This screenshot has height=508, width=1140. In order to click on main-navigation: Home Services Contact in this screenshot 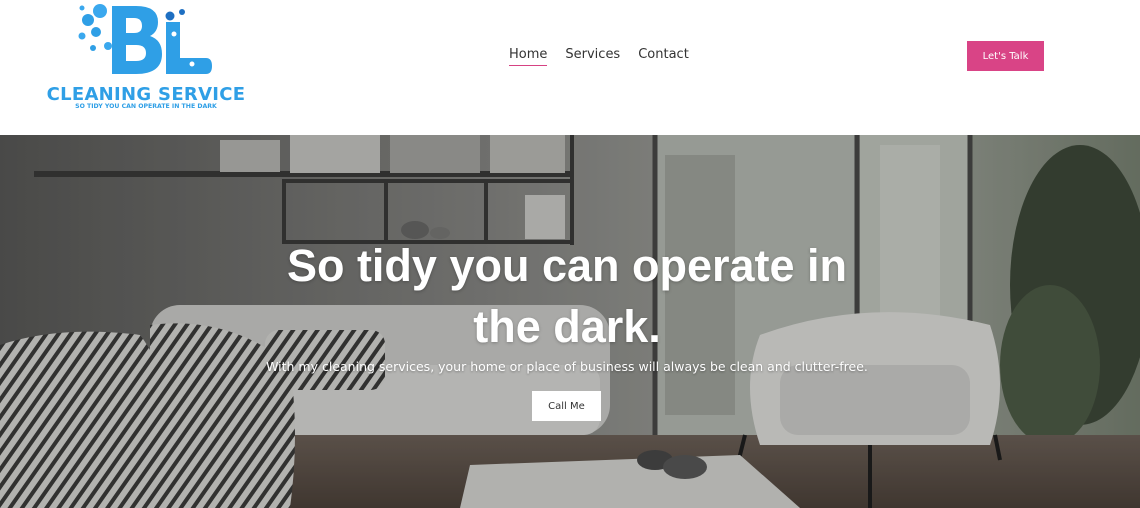, I will do `click(599, 56)`.